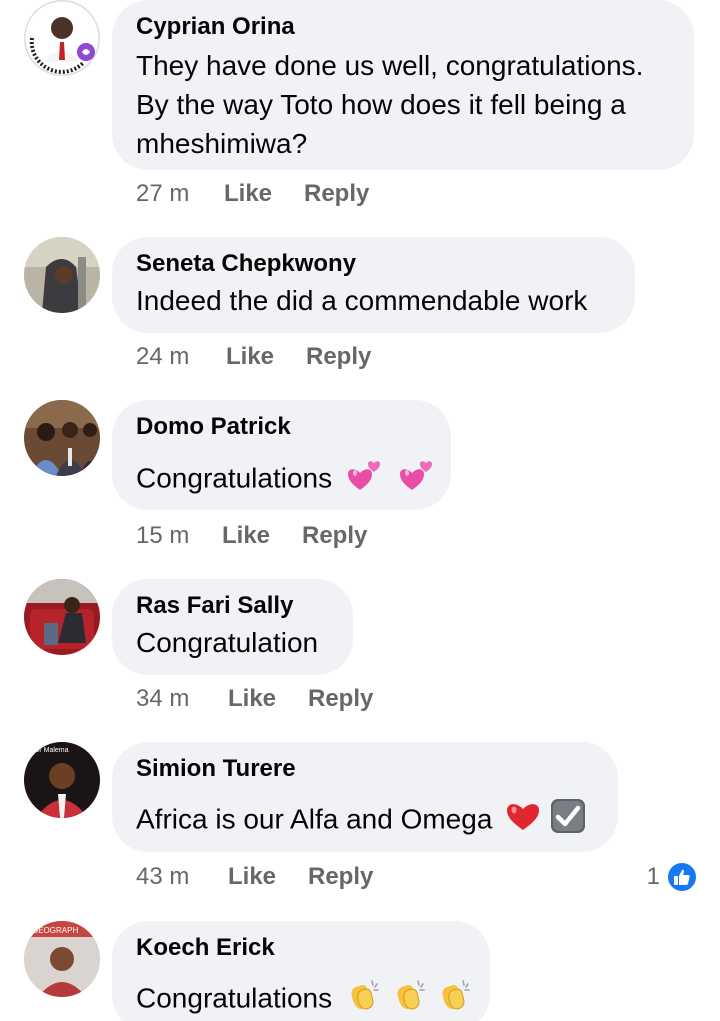 The height and width of the screenshot is (1021, 720). I want to click on avatar: nior Malema, so click(62, 780).